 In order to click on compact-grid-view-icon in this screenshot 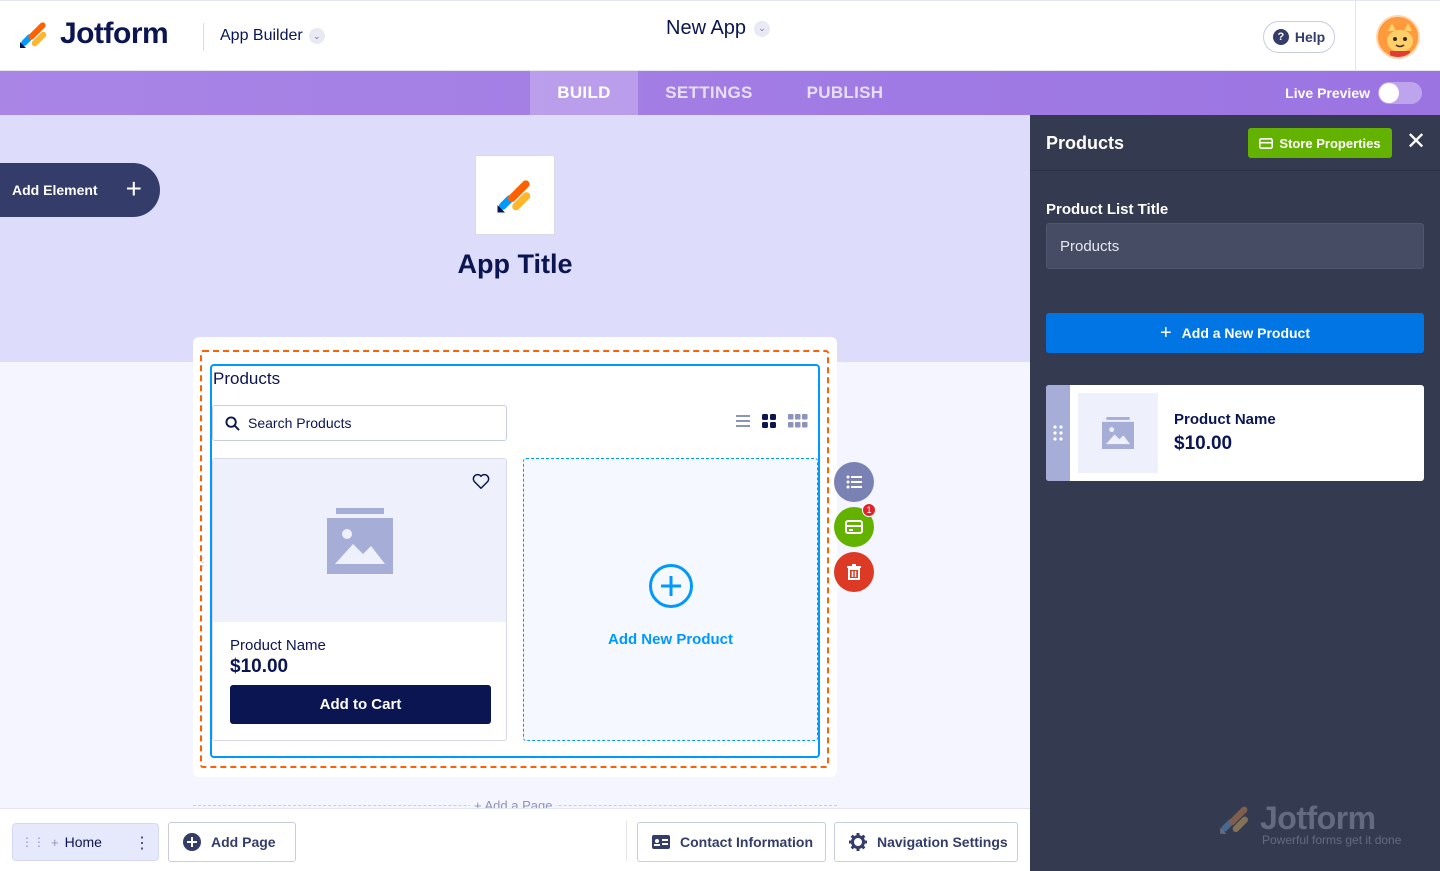, I will do `click(798, 421)`.